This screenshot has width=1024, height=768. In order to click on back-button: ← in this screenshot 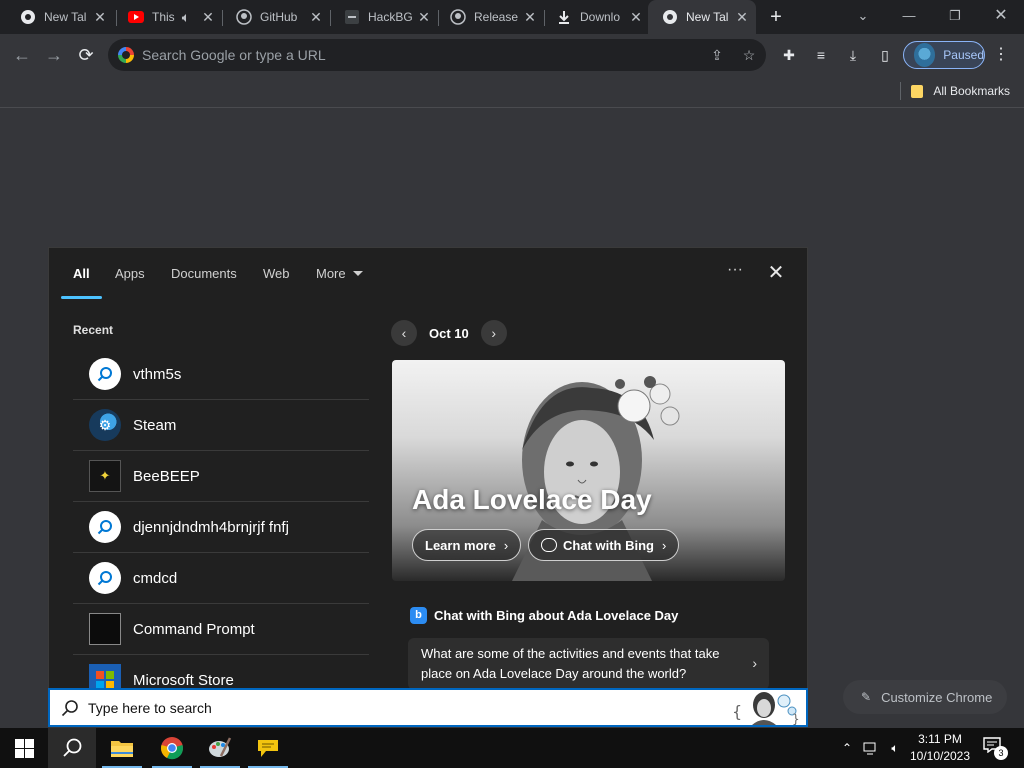, I will do `click(22, 55)`.